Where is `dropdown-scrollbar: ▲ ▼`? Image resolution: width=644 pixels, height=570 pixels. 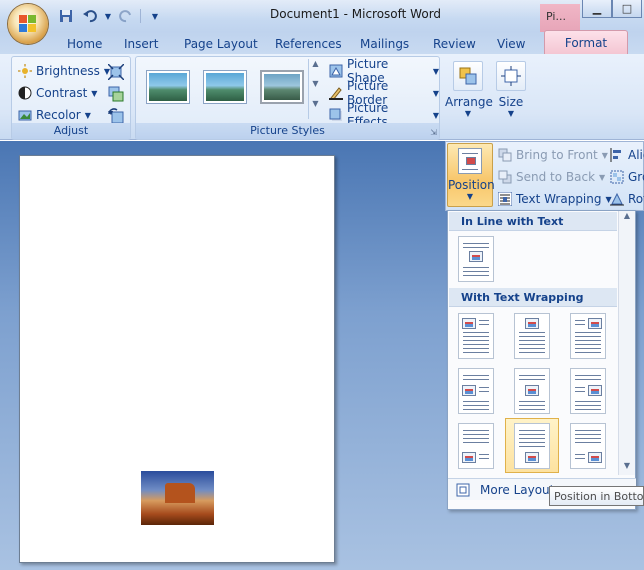
dropdown-scrollbar: ▲ ▼ is located at coordinates (626, 343).